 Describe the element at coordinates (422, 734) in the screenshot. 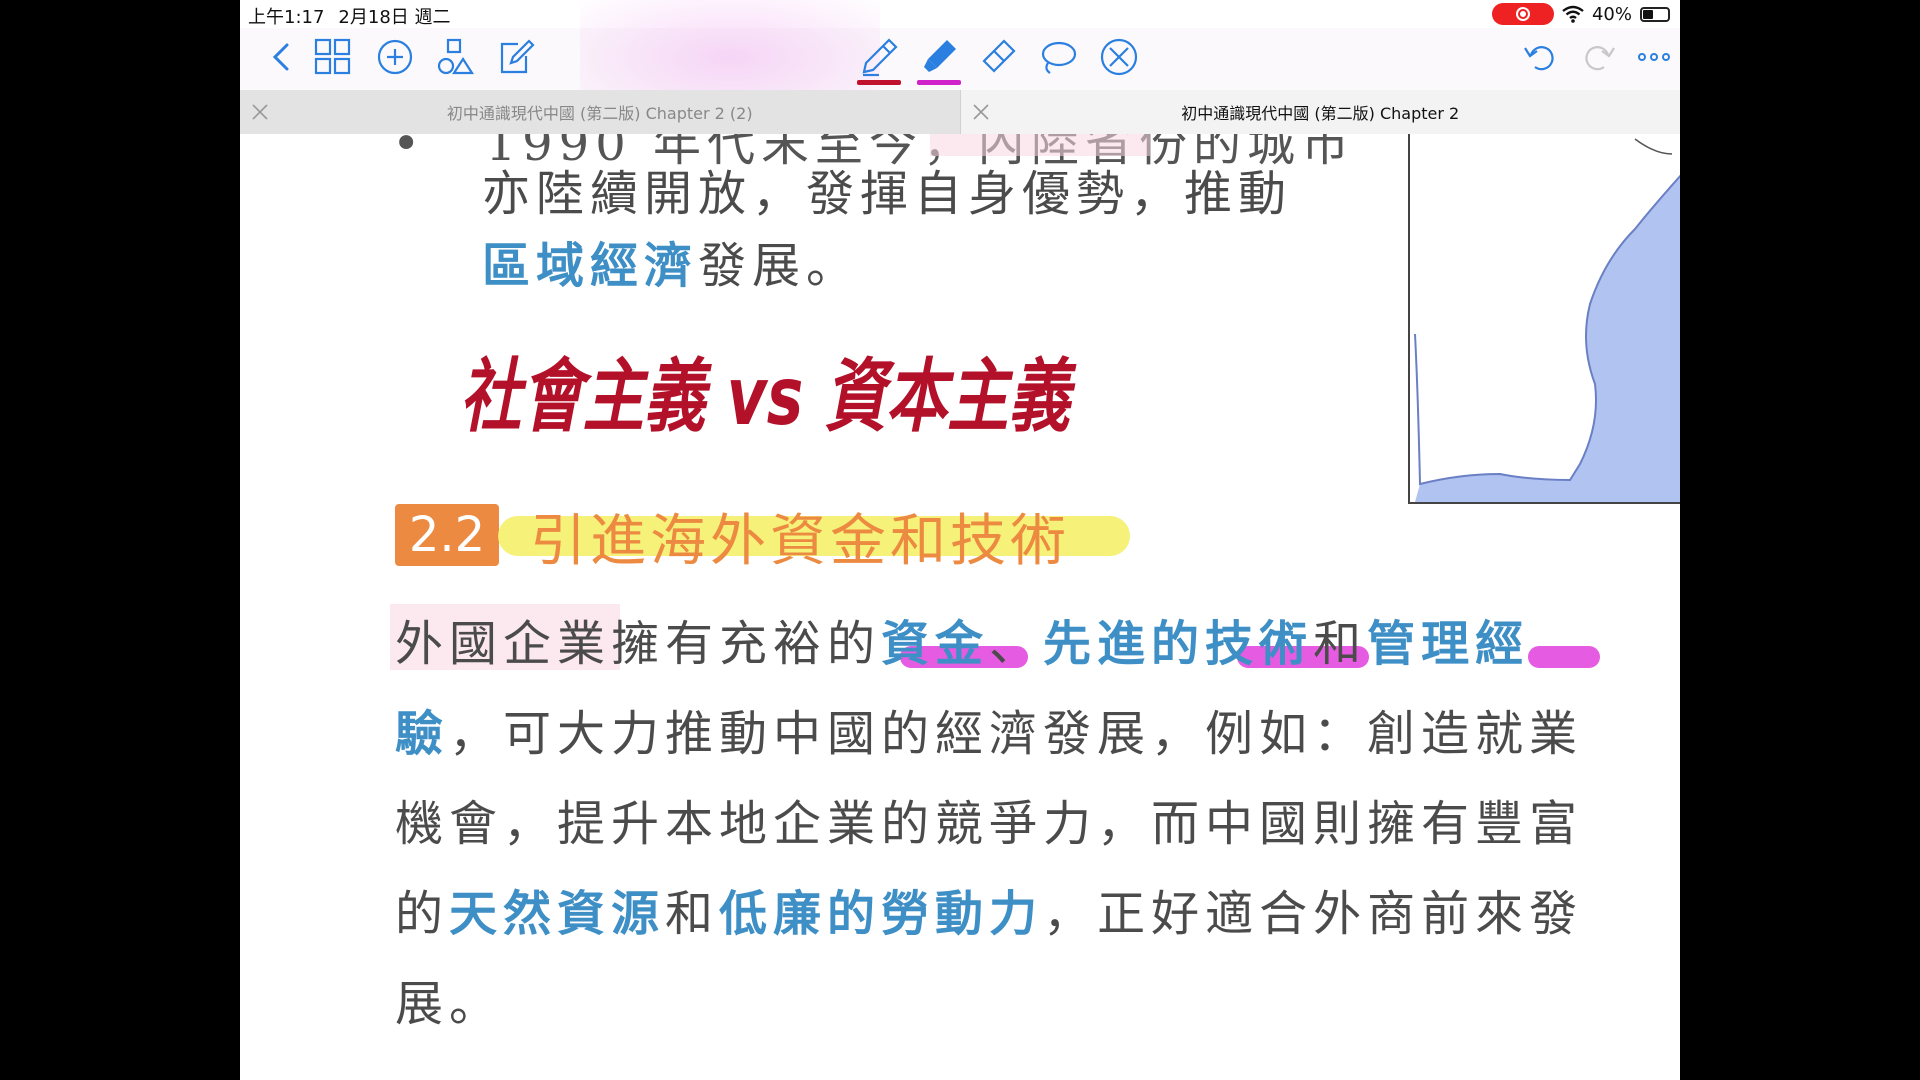

I see `keyword-experience: 驗` at that location.